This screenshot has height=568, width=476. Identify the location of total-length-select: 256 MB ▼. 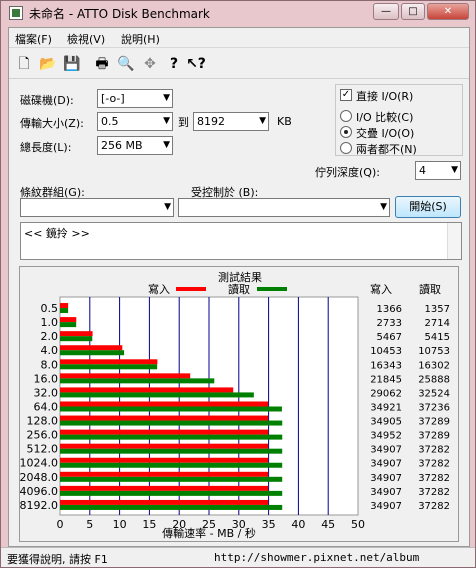
(135, 145).